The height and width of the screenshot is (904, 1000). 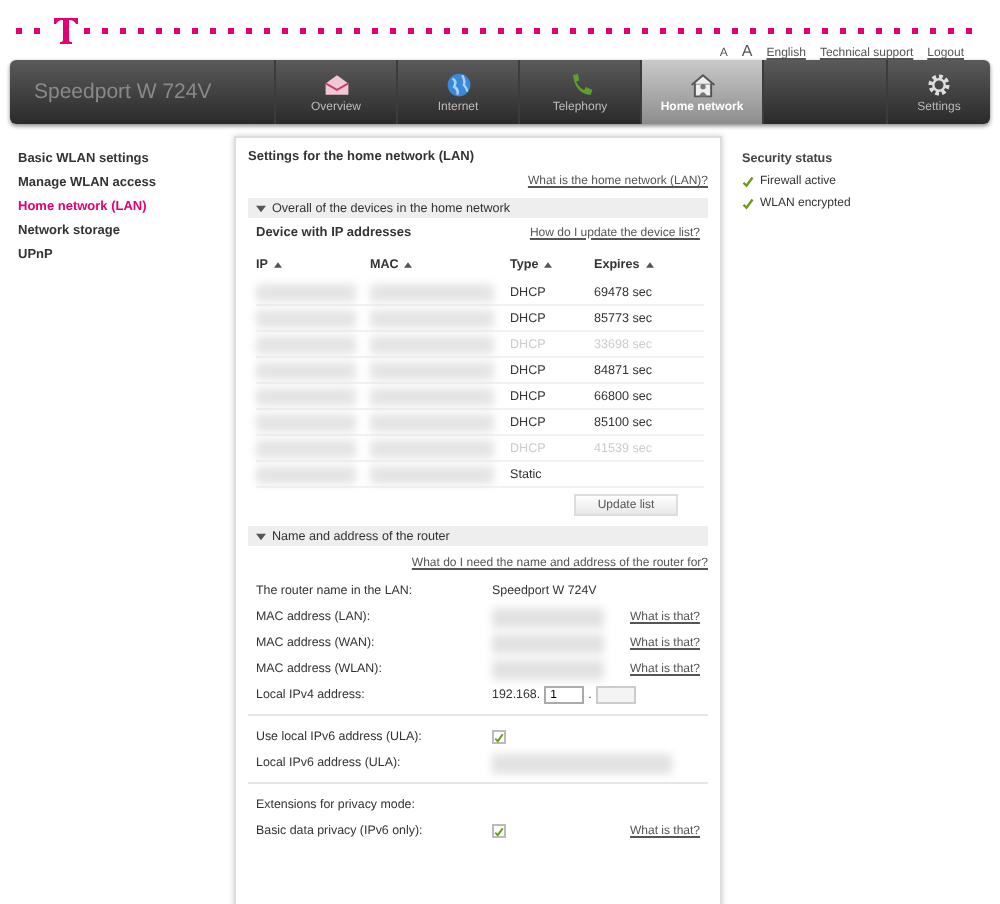 I want to click on envelope-icon, so click(x=336, y=84).